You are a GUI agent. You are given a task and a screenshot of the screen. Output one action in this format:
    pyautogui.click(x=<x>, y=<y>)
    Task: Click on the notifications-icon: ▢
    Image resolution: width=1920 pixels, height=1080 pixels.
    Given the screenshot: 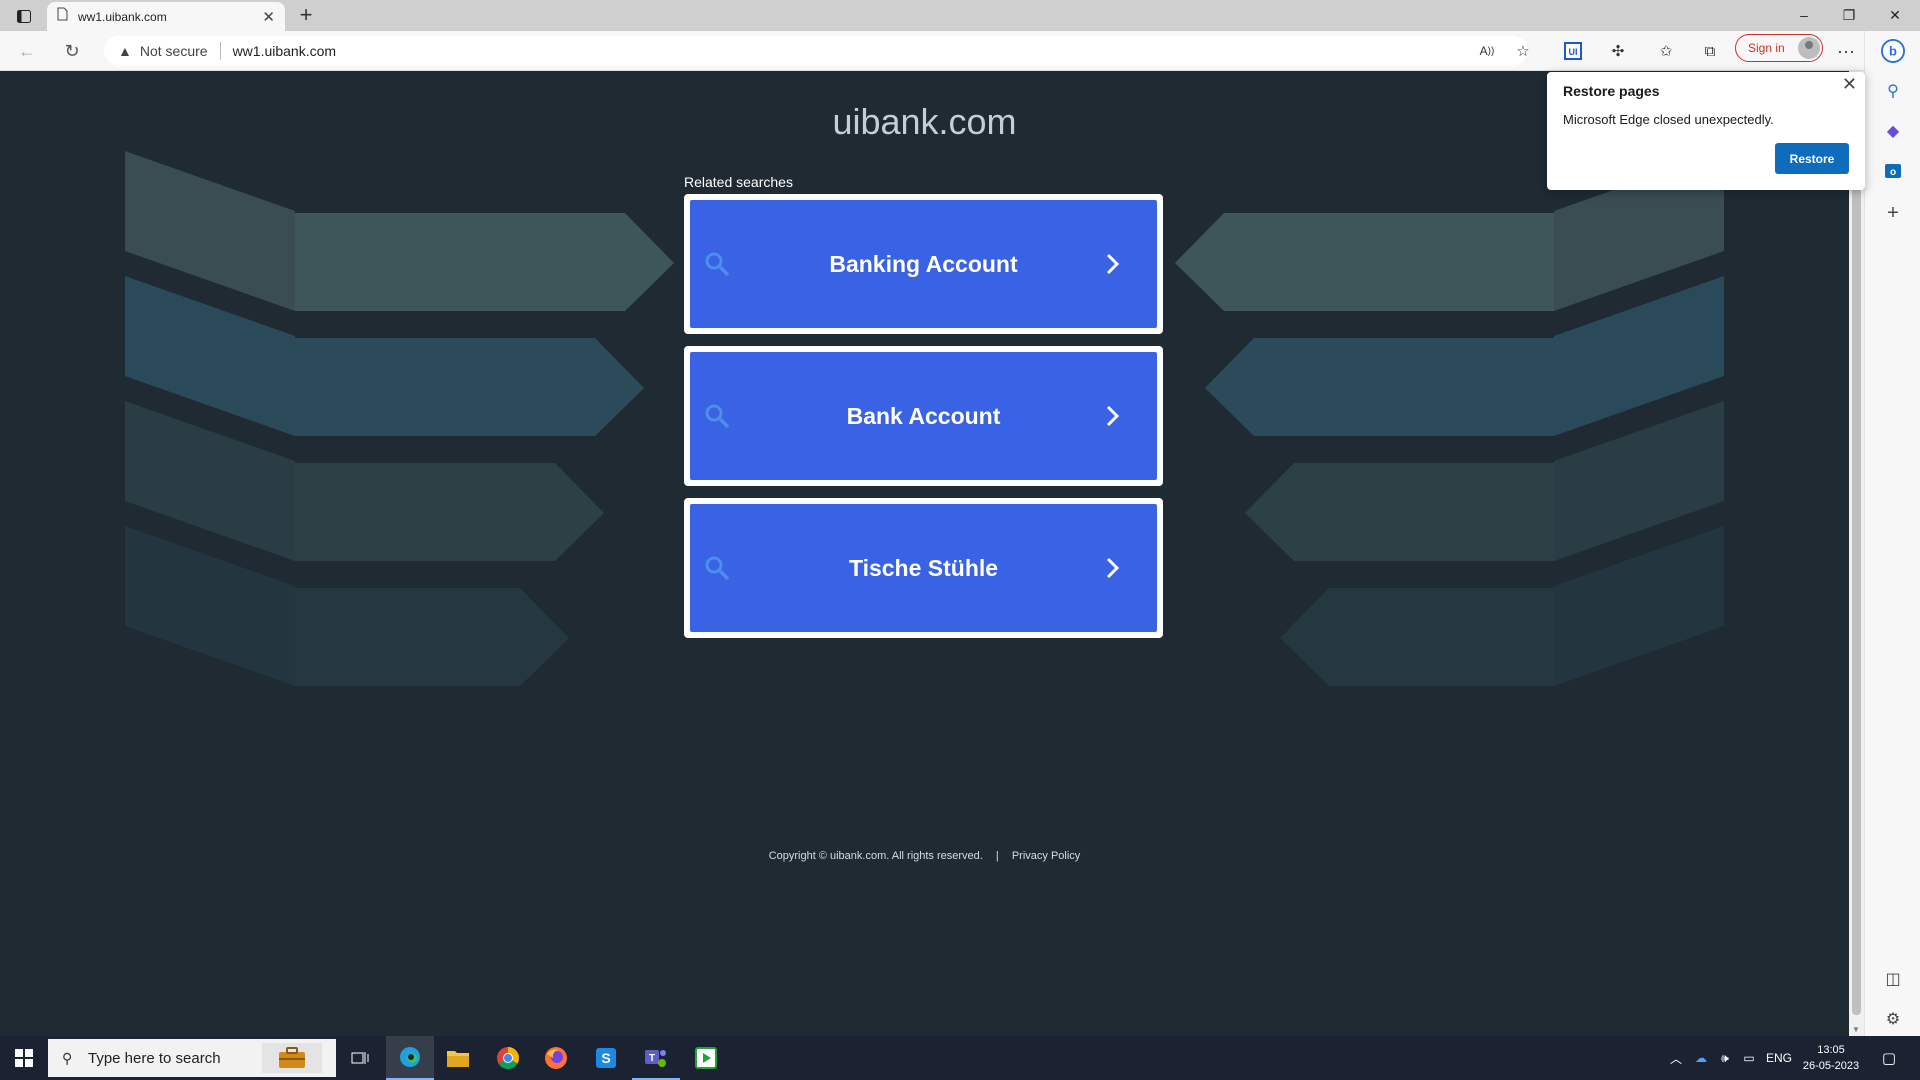 What is the action you would take?
    pyautogui.click(x=1889, y=1058)
    